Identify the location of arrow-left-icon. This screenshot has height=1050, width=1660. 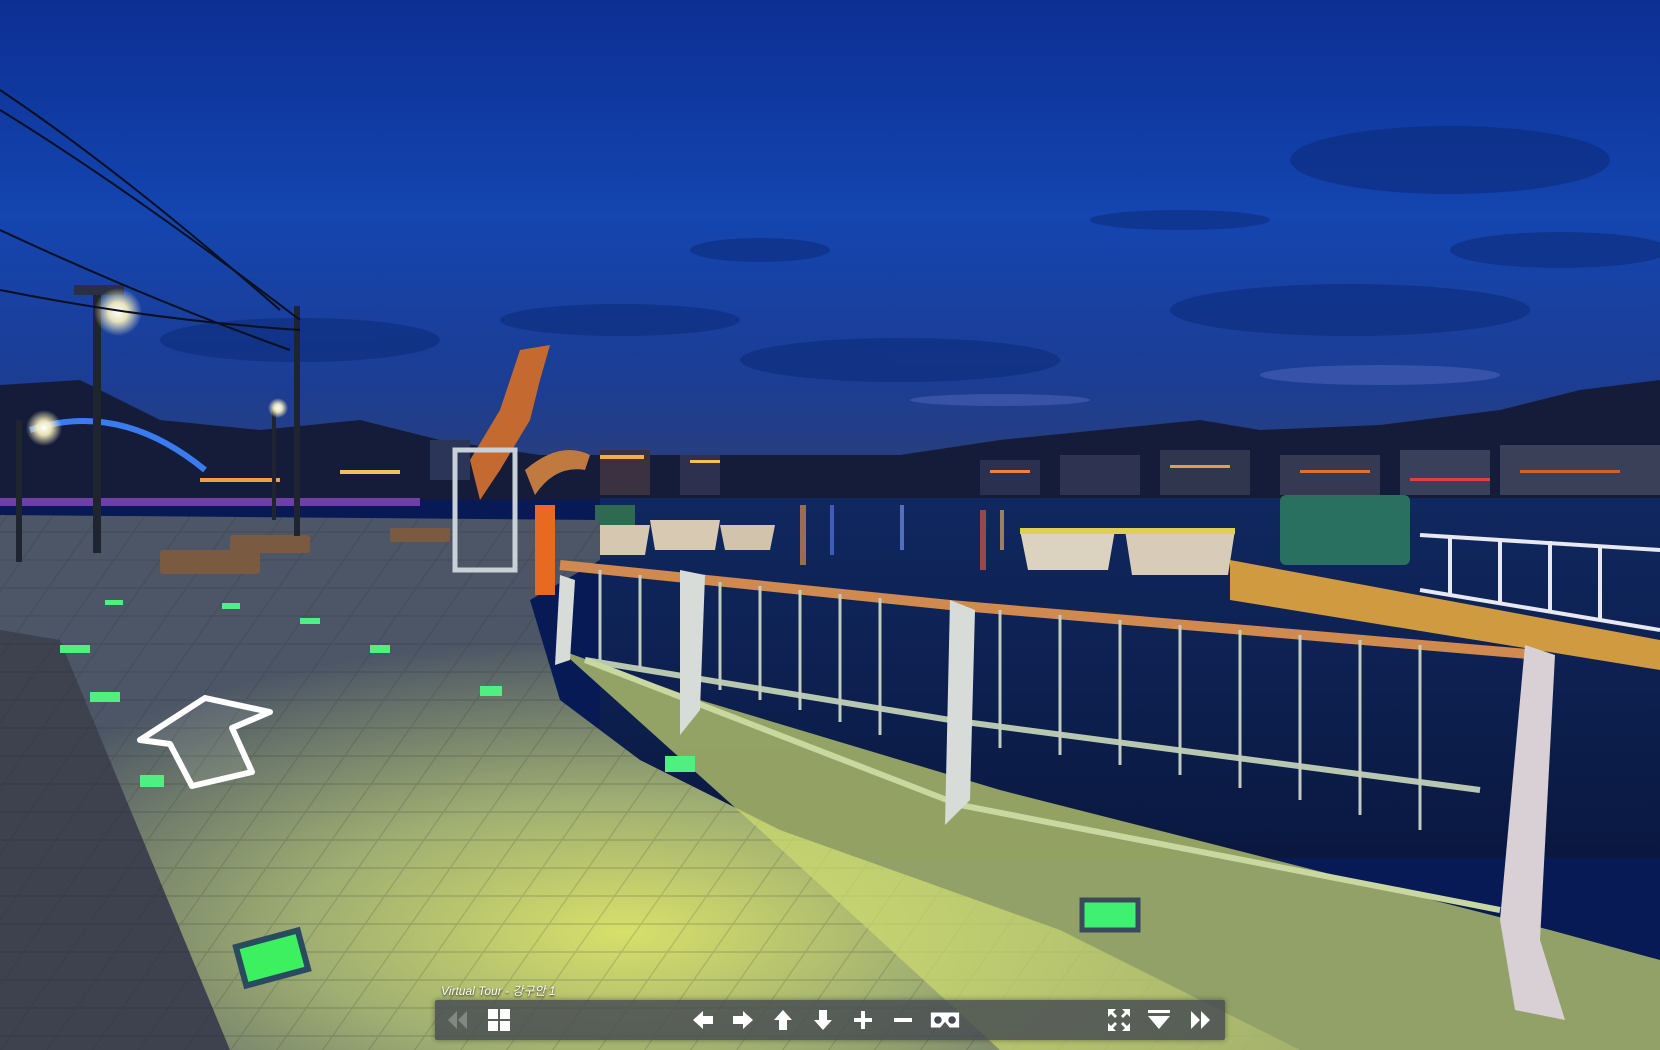
(703, 1020).